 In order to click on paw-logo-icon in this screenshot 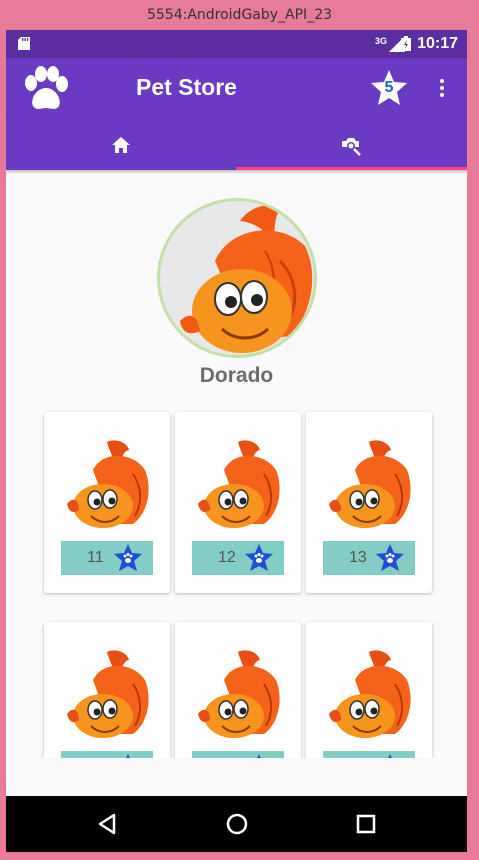, I will do `click(46, 87)`.